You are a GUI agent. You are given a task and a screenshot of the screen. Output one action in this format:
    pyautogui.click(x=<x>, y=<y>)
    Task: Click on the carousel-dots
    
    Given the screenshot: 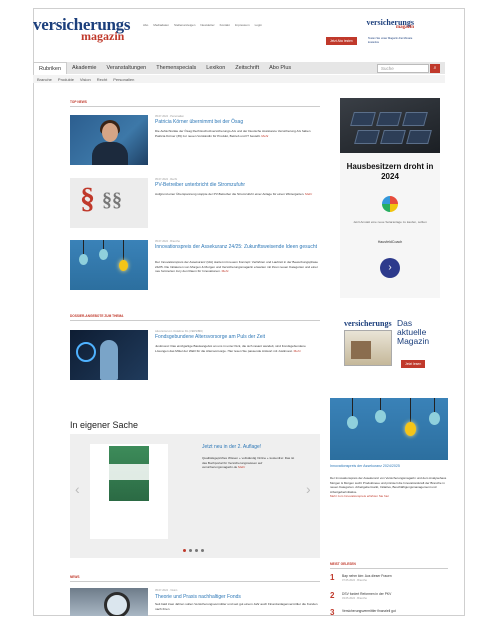 What is the action you would take?
    pyautogui.click(x=193, y=550)
    